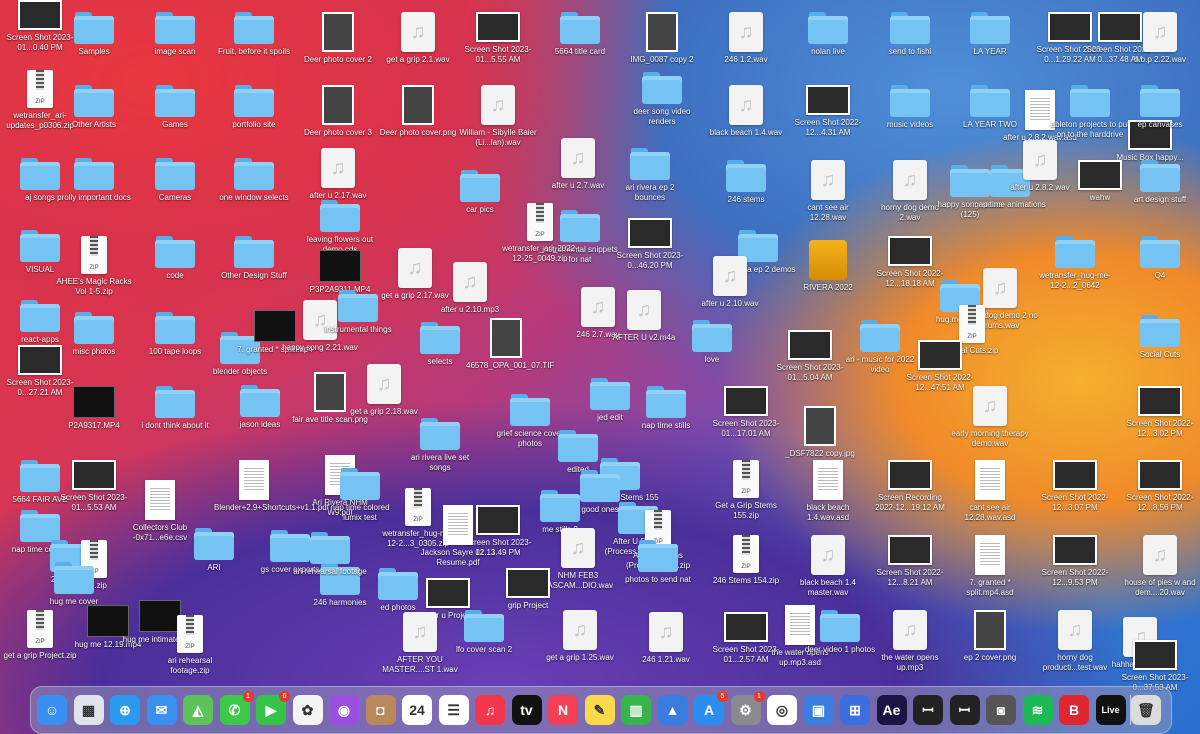  Describe the element at coordinates (990, 34) in the screenshot. I see `desktop-item: LA YEAR` at that location.